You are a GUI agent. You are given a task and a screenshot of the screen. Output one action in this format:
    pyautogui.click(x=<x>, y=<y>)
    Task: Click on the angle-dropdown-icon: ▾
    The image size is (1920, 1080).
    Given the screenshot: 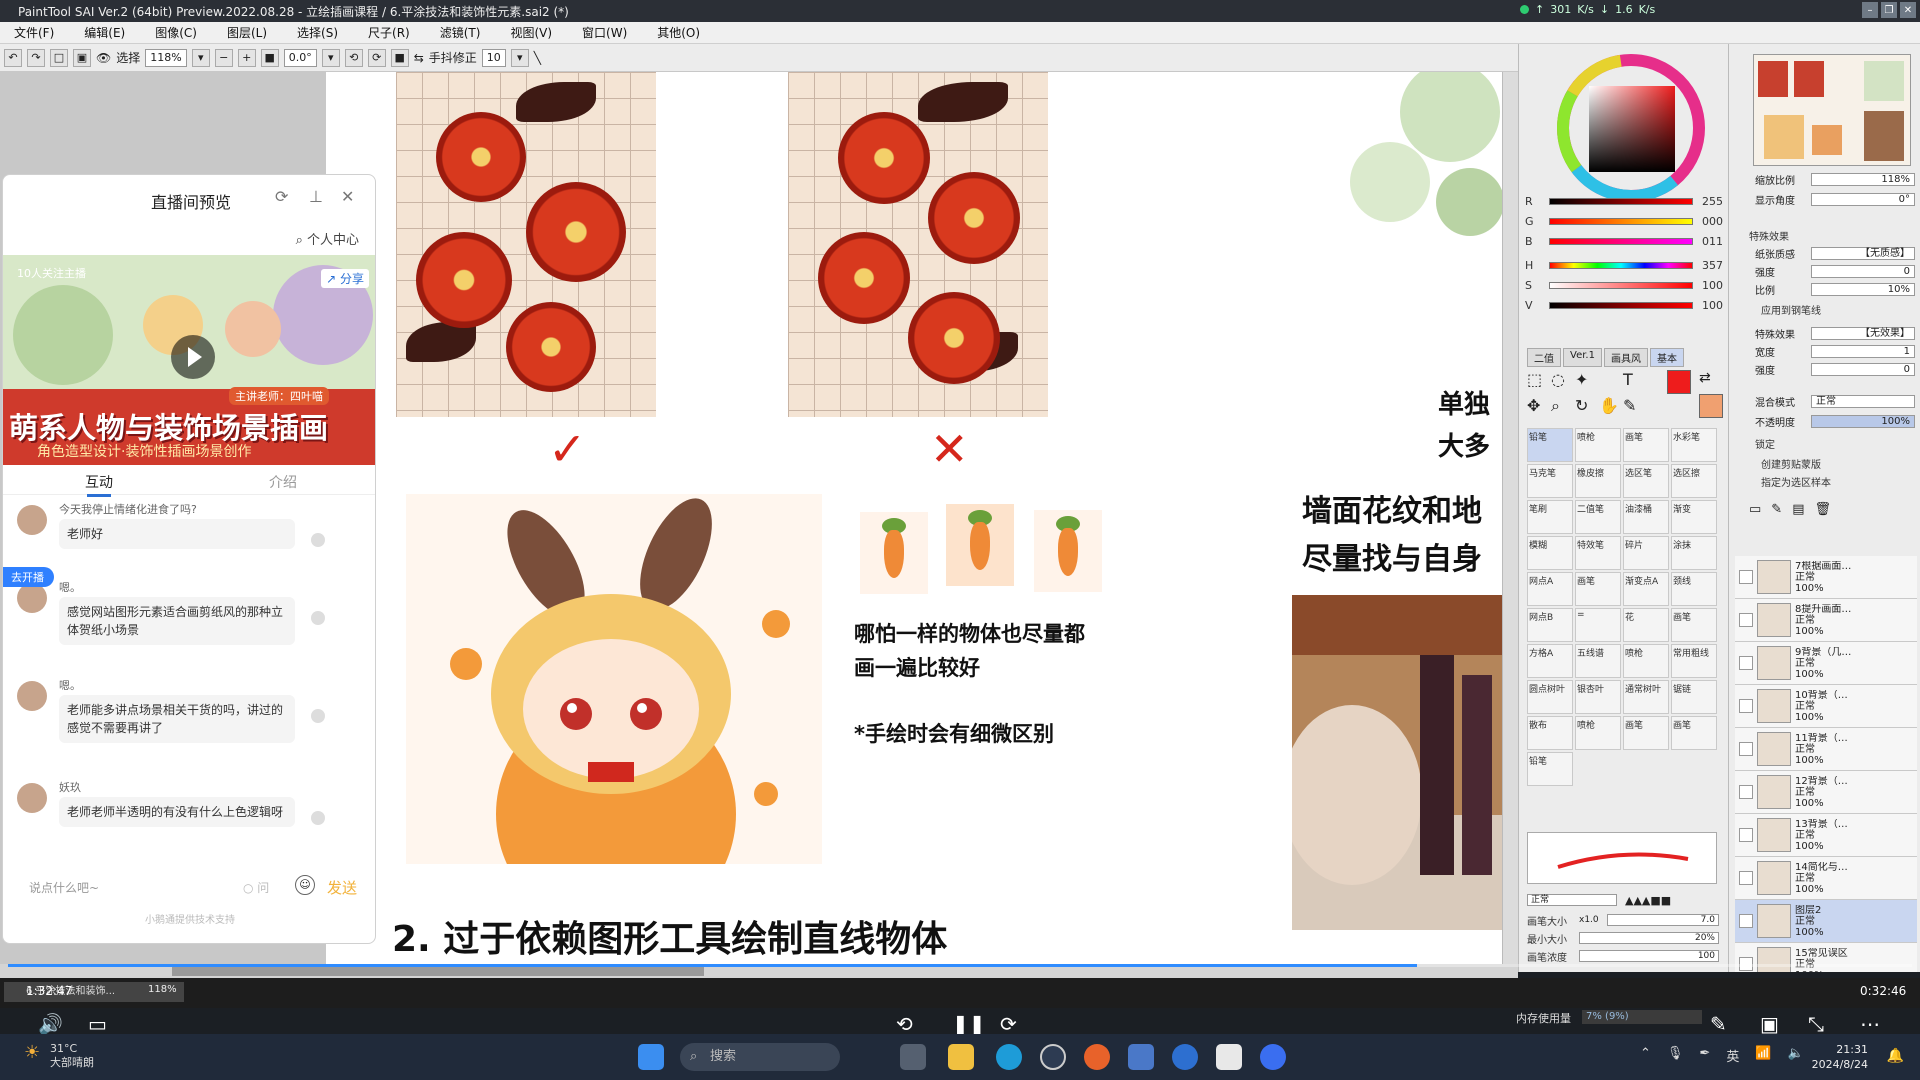 What is the action you would take?
    pyautogui.click(x=330, y=57)
    